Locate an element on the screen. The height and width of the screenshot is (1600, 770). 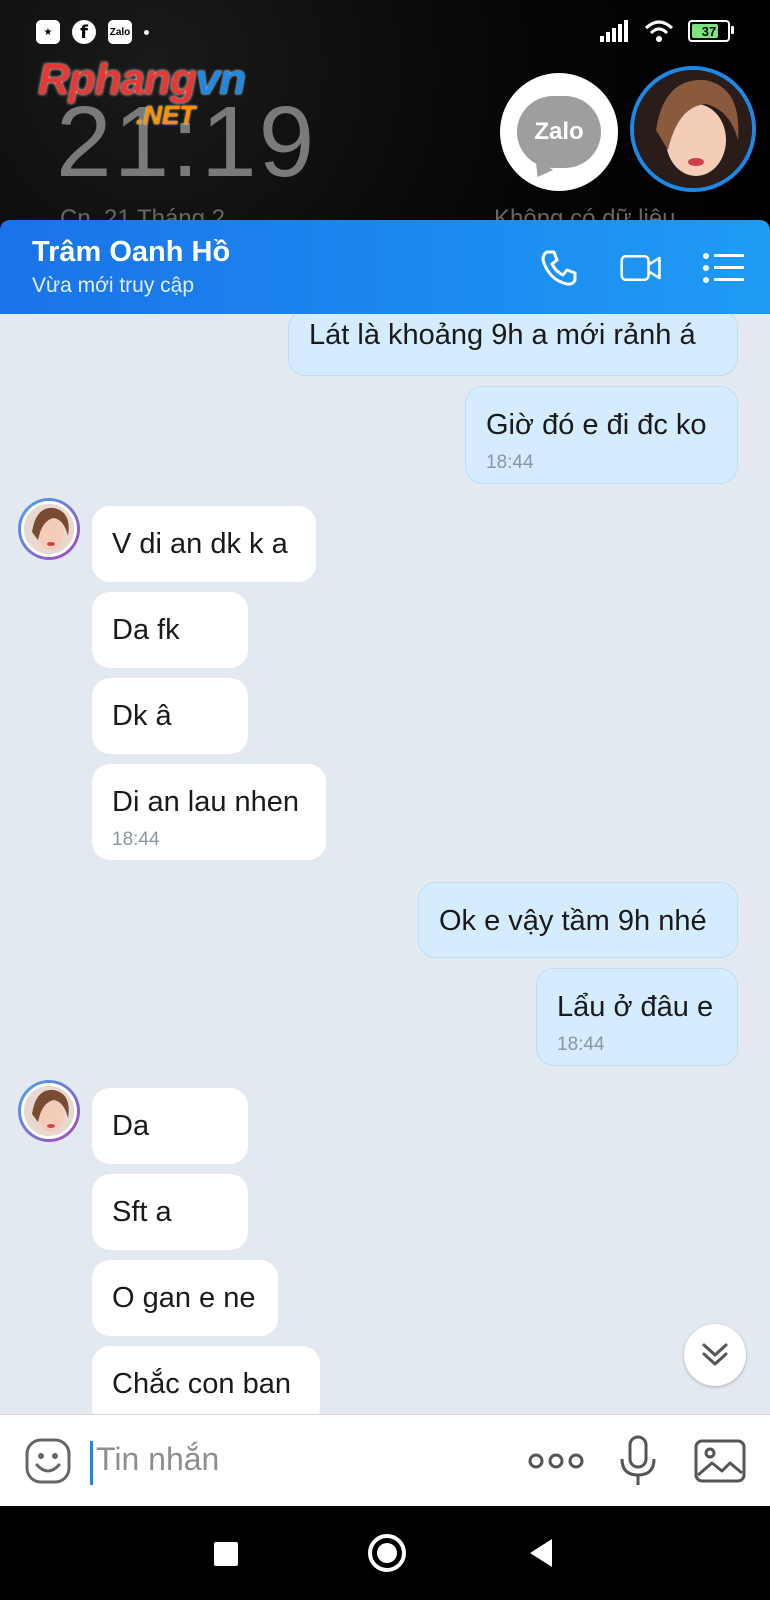
message-bubble: Ok e vậy tầm 9h nhé is located at coordinates (578, 920).